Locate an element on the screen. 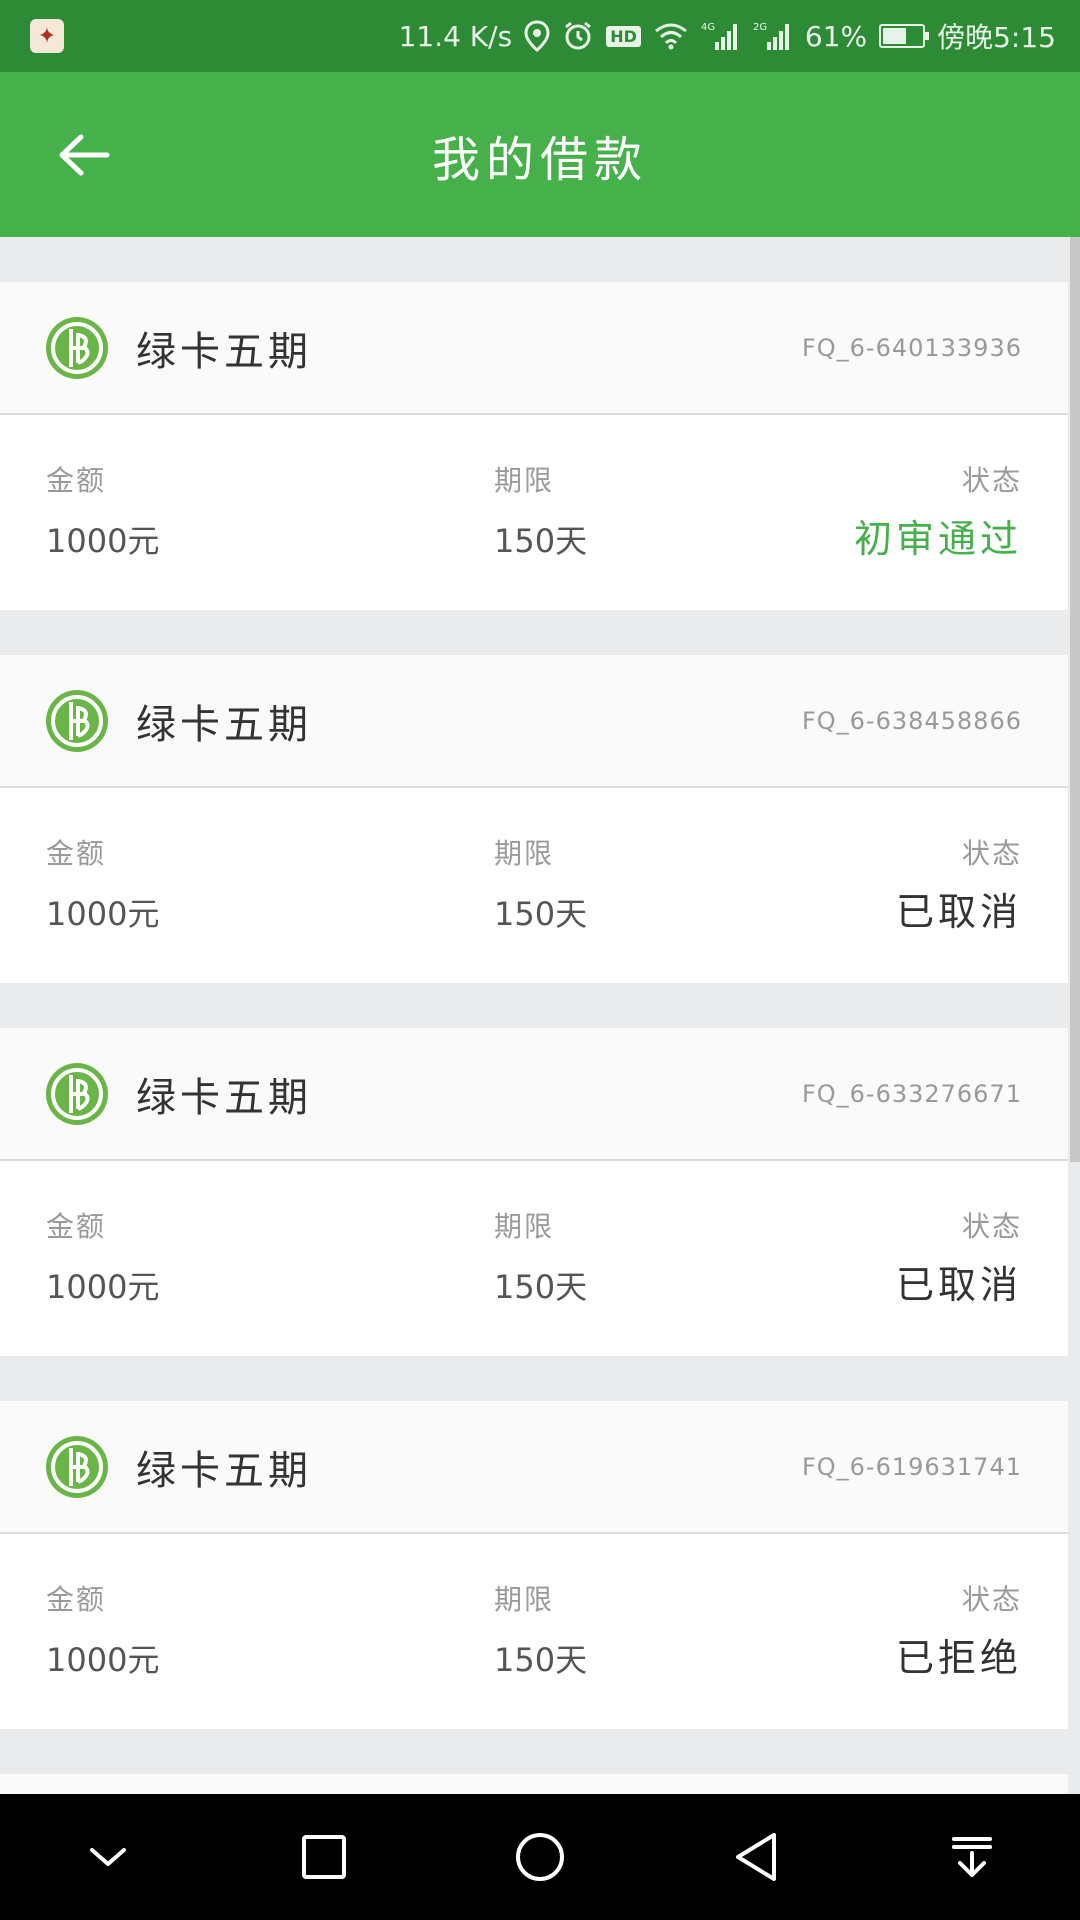 The width and height of the screenshot is (1080, 1920). nav-hide-button is located at coordinates (108, 1857).